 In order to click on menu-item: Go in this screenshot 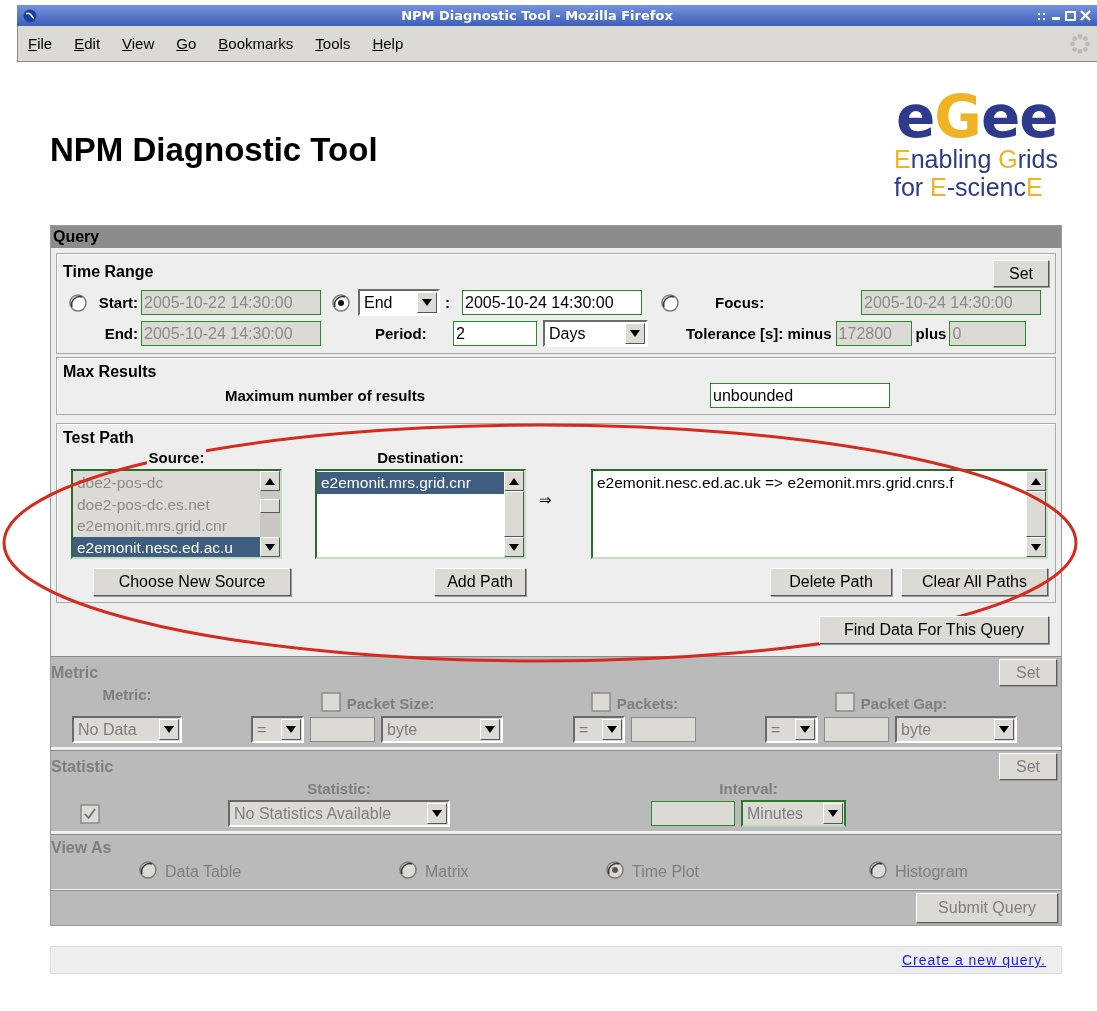, I will do `click(186, 43)`.